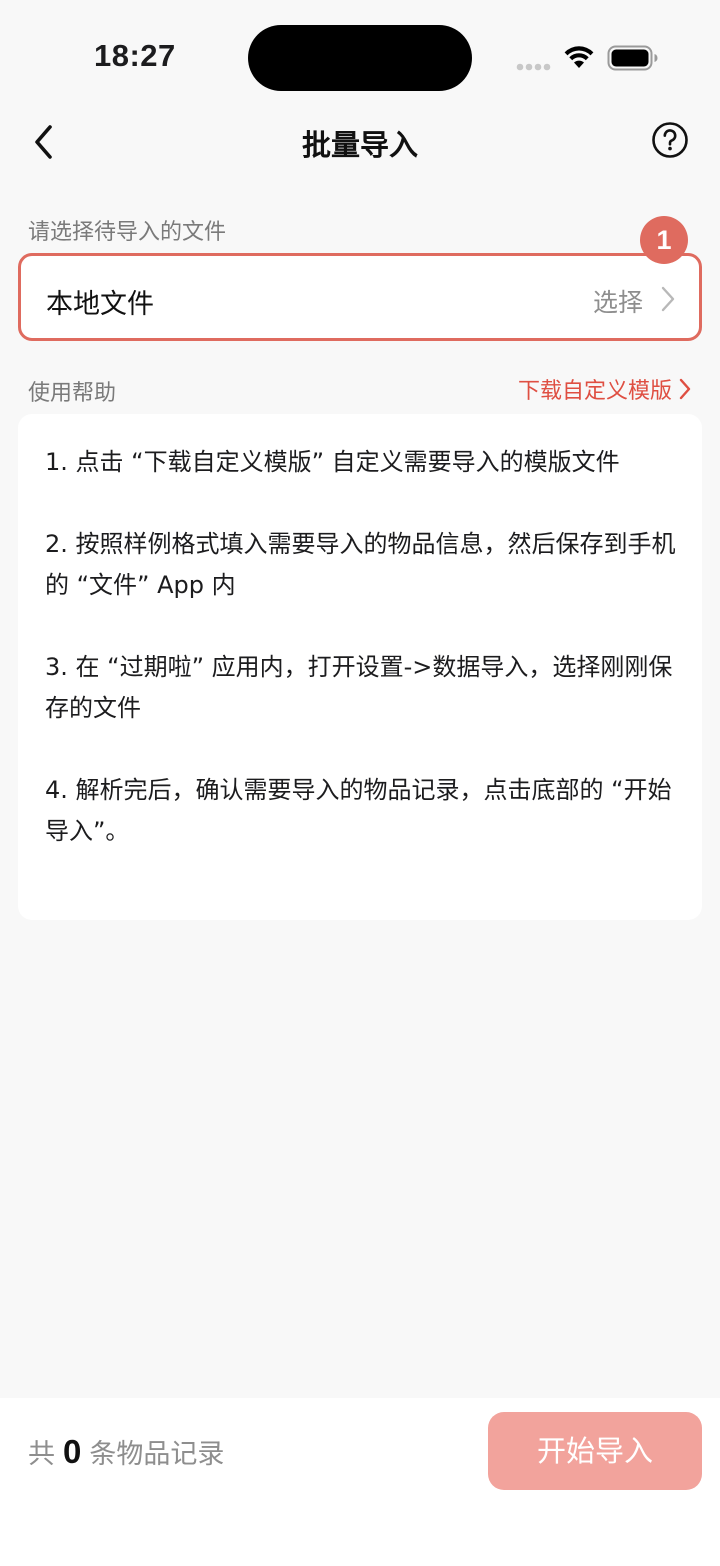  Describe the element at coordinates (127, 232) in the screenshot. I see `file-section-label: 请选择待导入的文件` at that location.